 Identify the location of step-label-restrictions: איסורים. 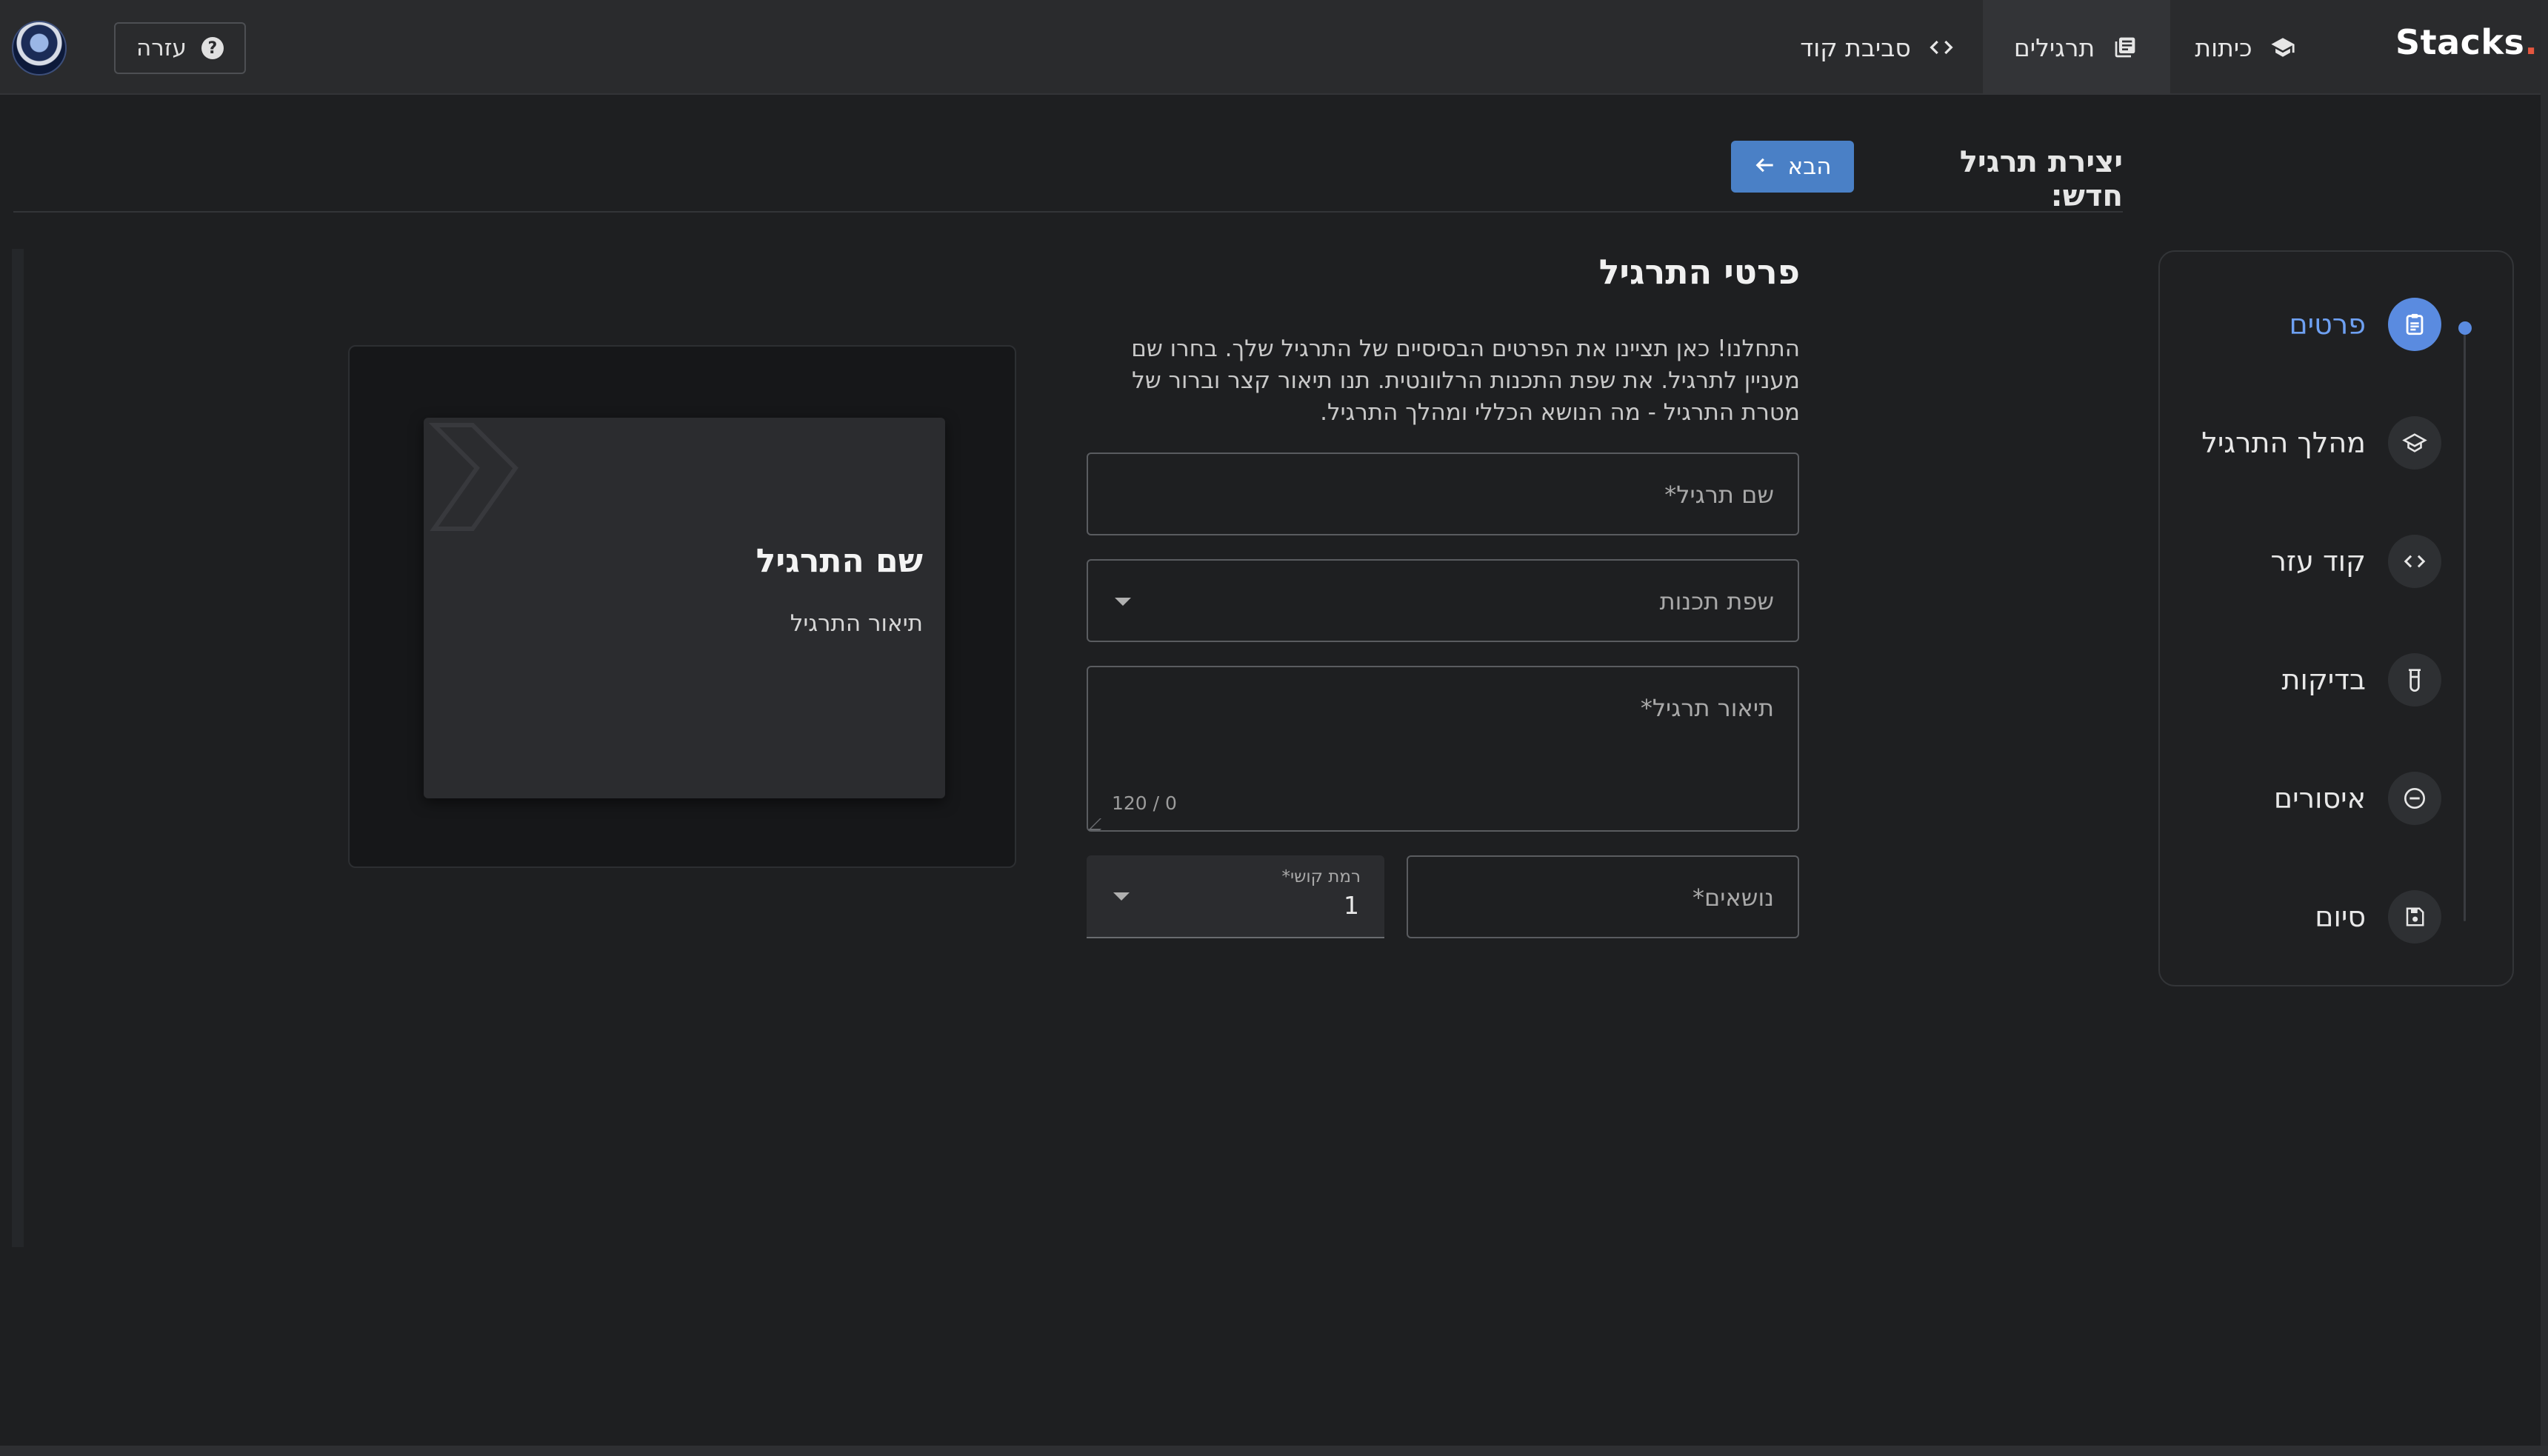
(2319, 798).